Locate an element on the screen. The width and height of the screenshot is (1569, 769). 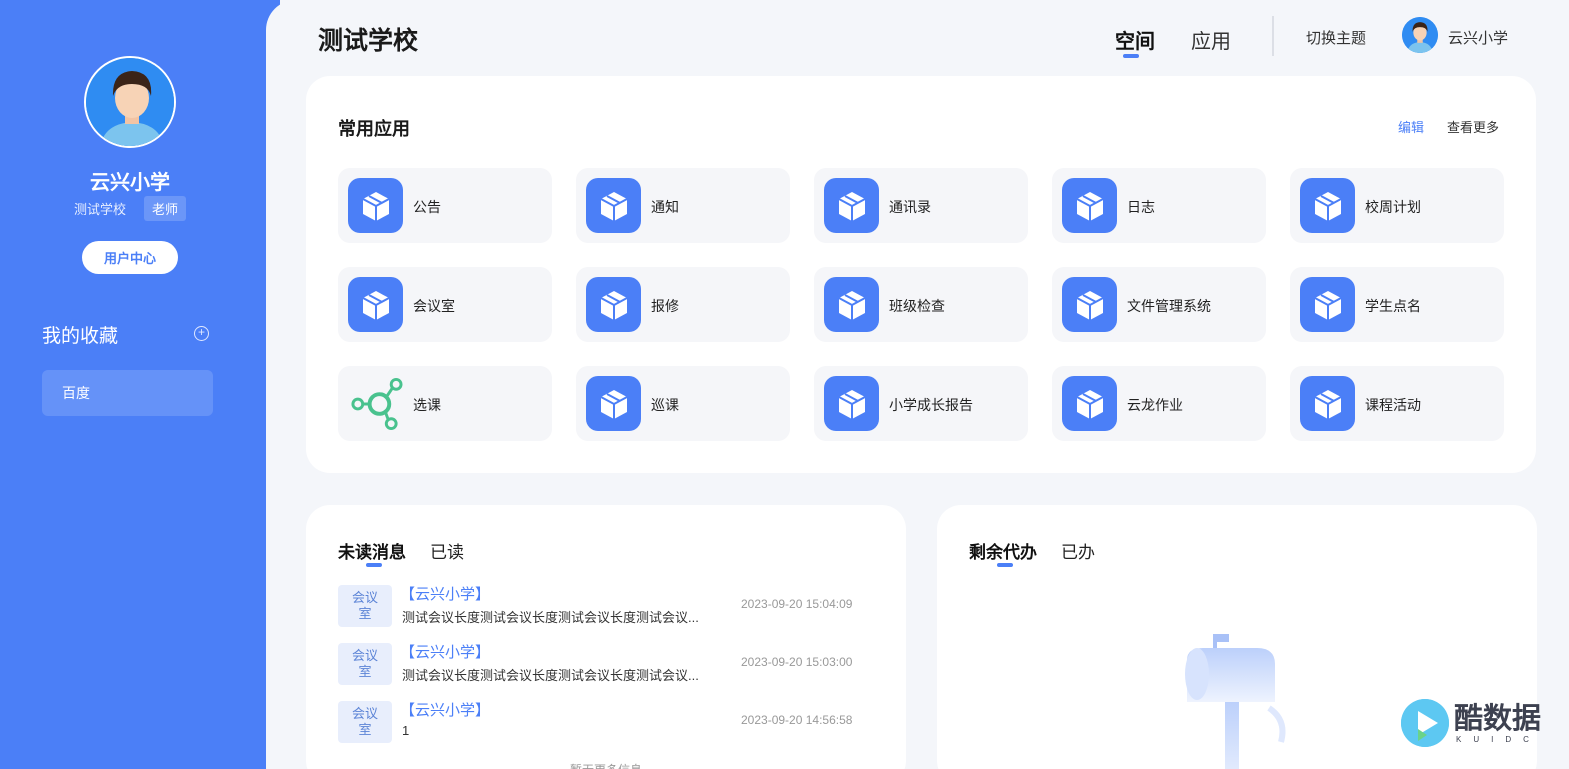
no-more-messages: 暂无更多信息 is located at coordinates (606, 765).